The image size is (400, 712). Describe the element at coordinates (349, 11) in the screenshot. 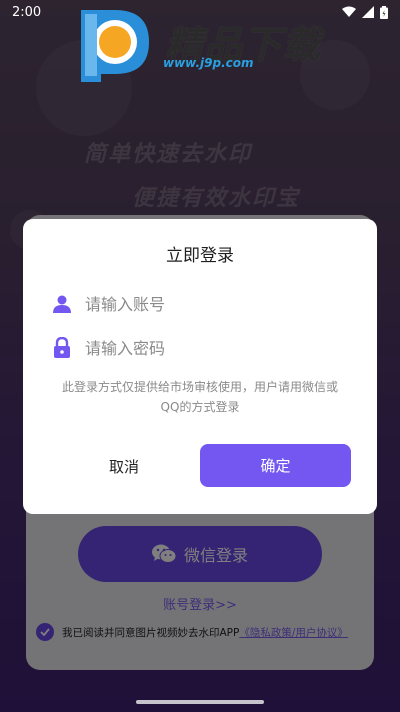

I see `wifi-icon` at that location.